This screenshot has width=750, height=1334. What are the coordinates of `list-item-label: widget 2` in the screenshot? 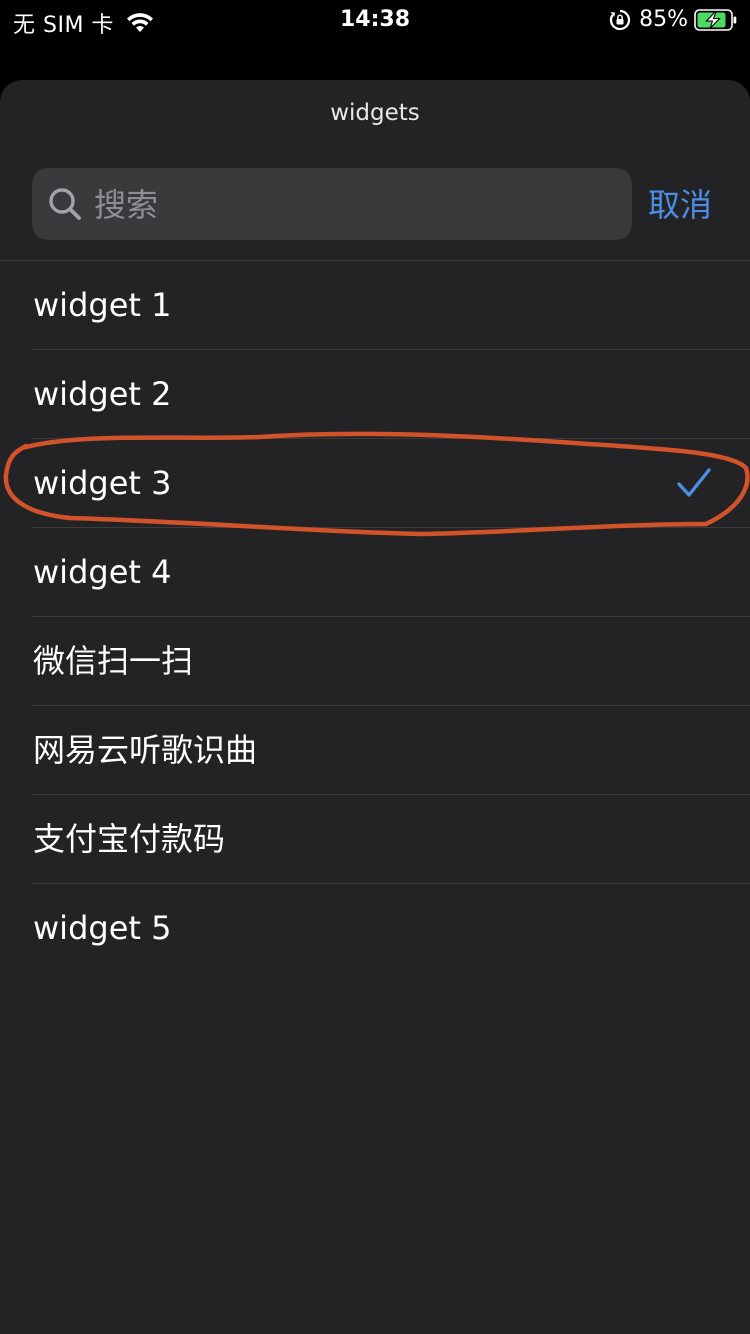 It's located at (102, 394).